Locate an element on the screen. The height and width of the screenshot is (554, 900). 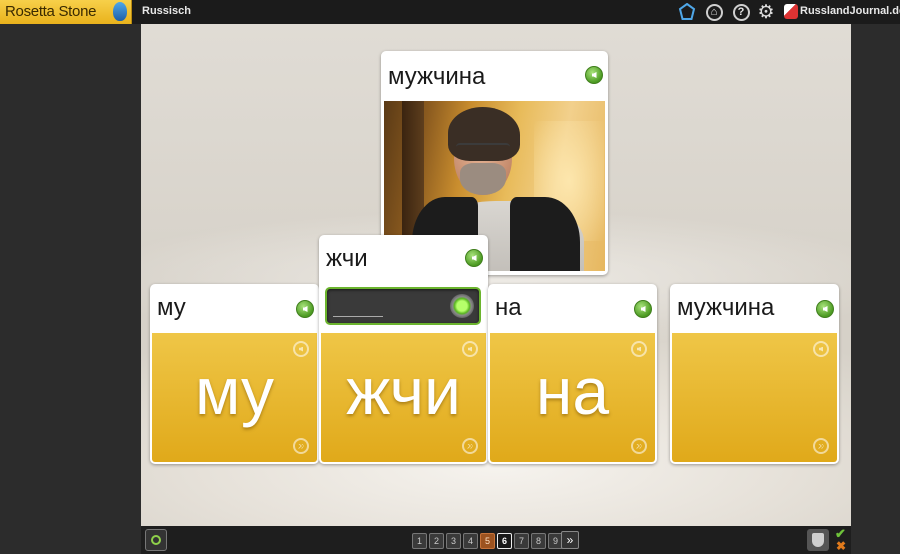
syllable-card-2: жчи жчи is located at coordinates (403, 349).